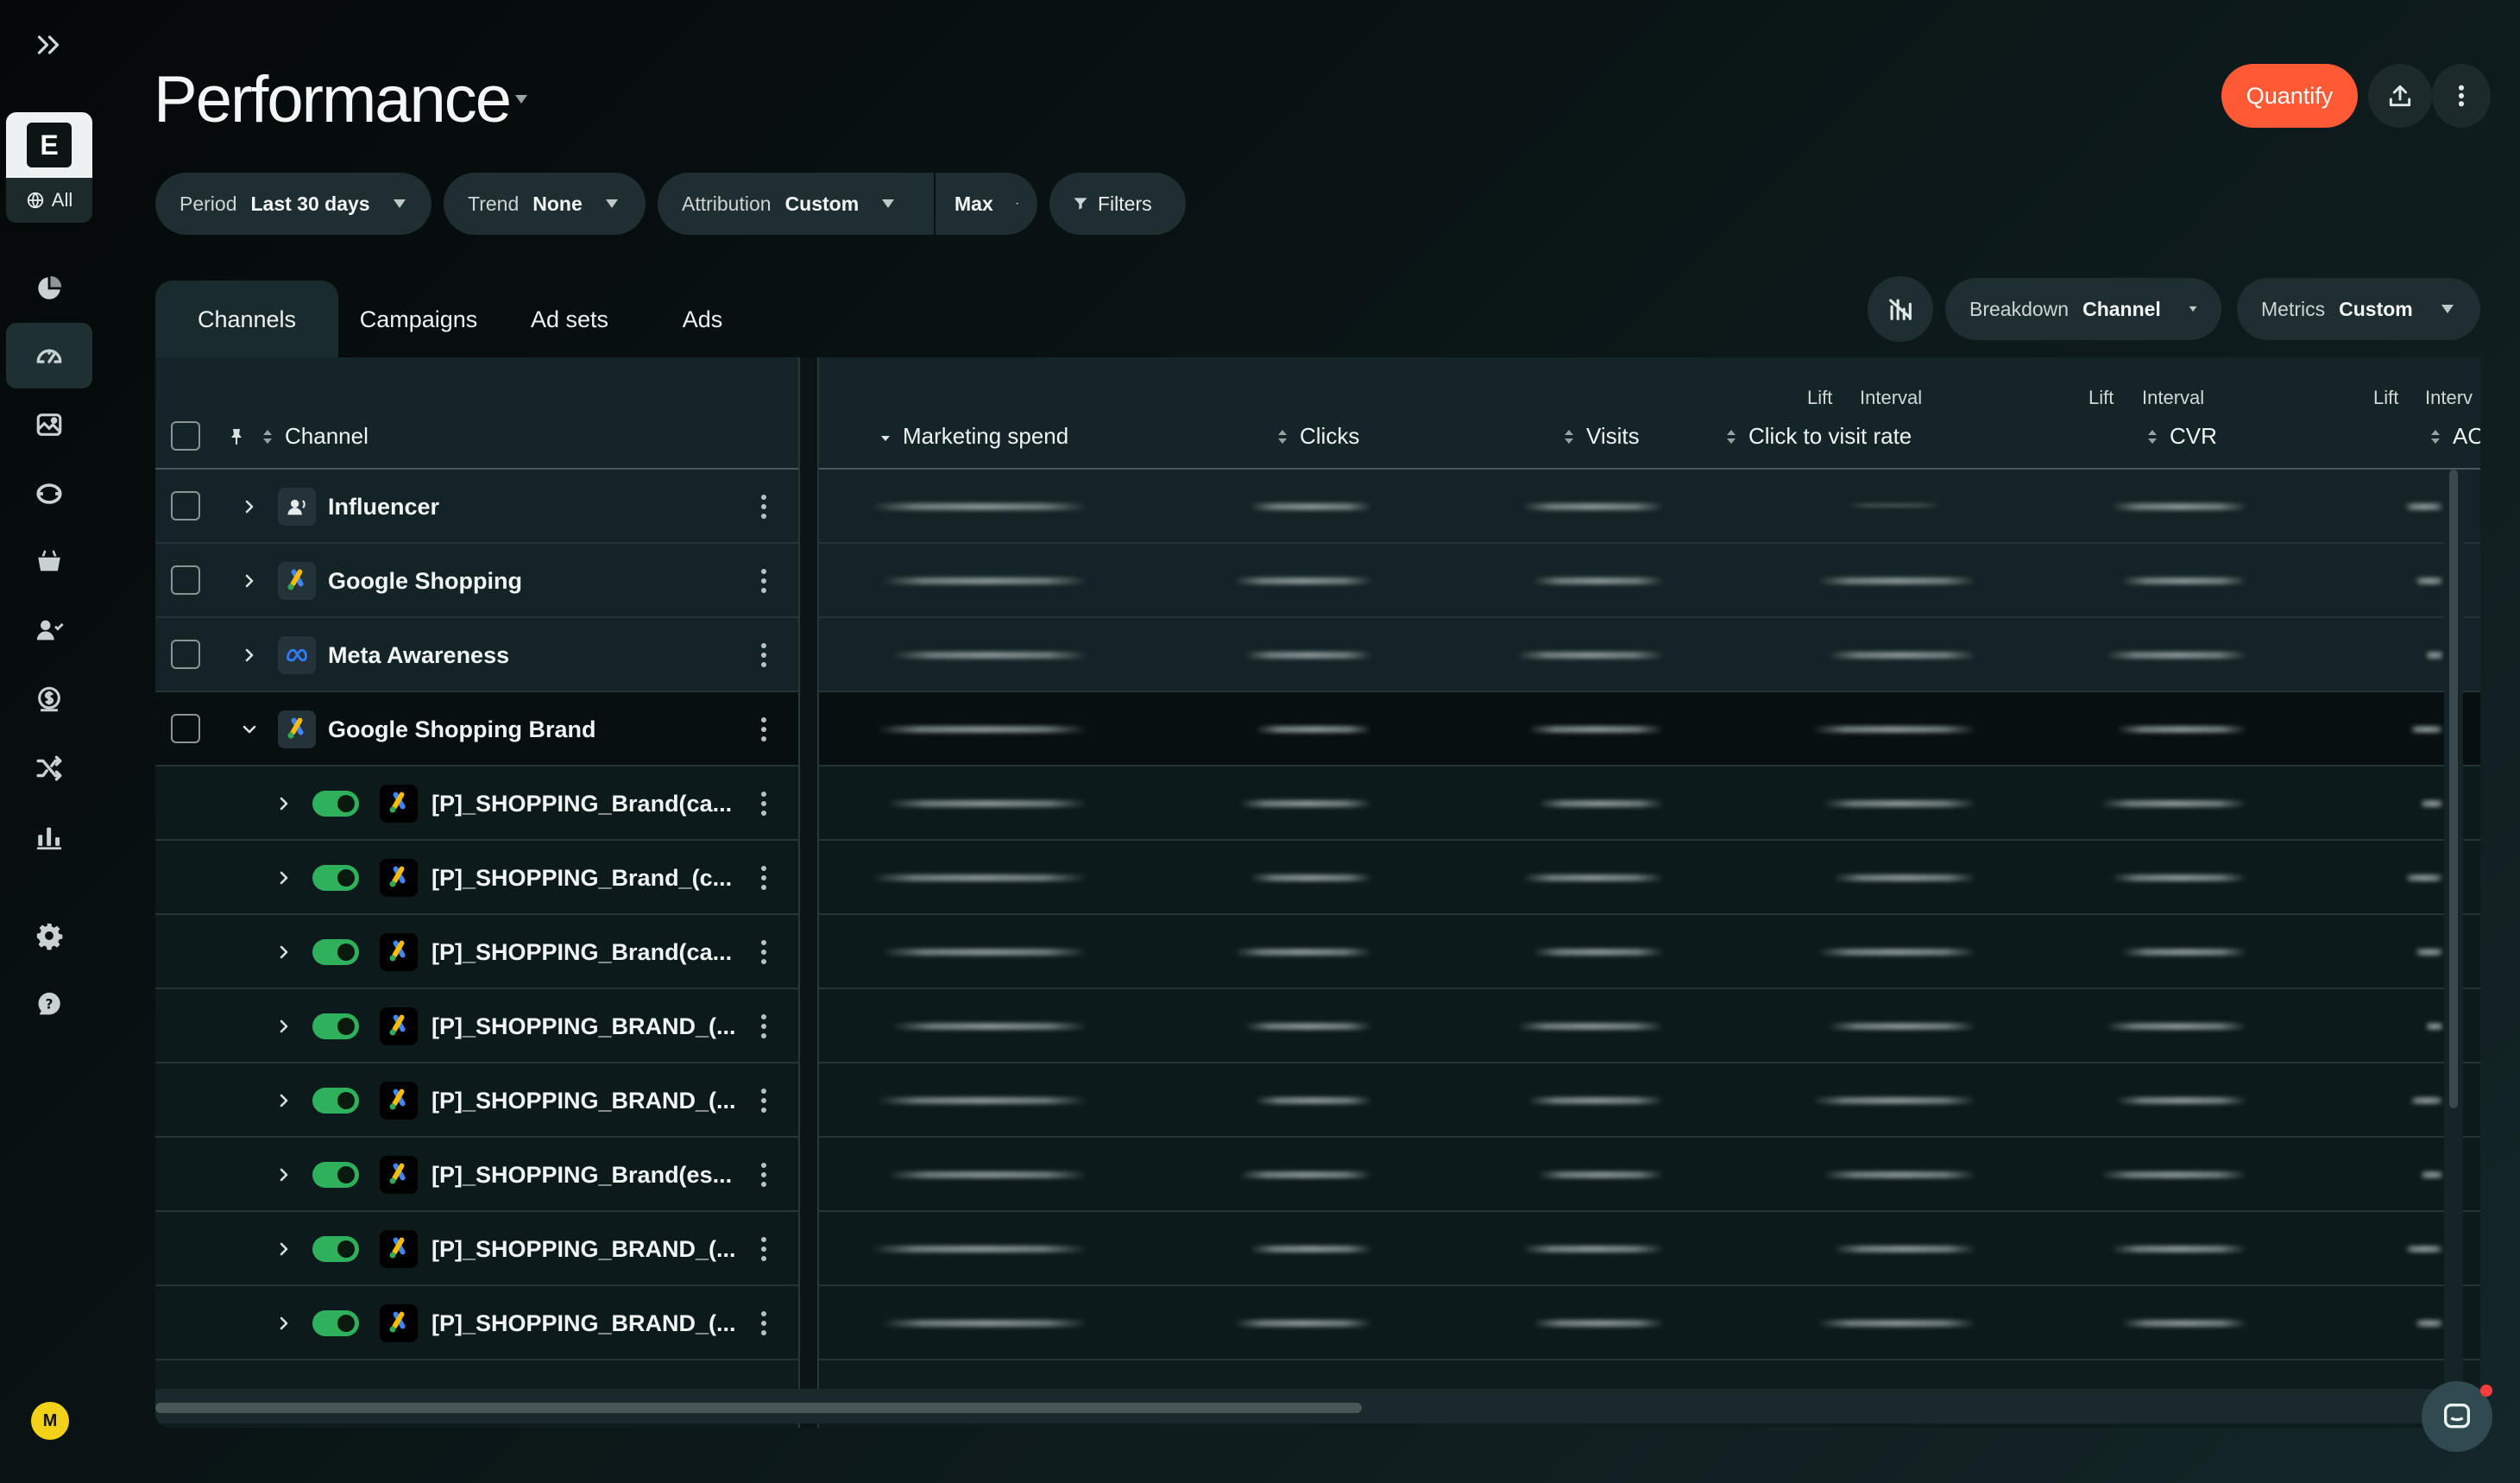 The width and height of the screenshot is (2520, 1483). I want to click on user-avatar: M, so click(50, 1421).